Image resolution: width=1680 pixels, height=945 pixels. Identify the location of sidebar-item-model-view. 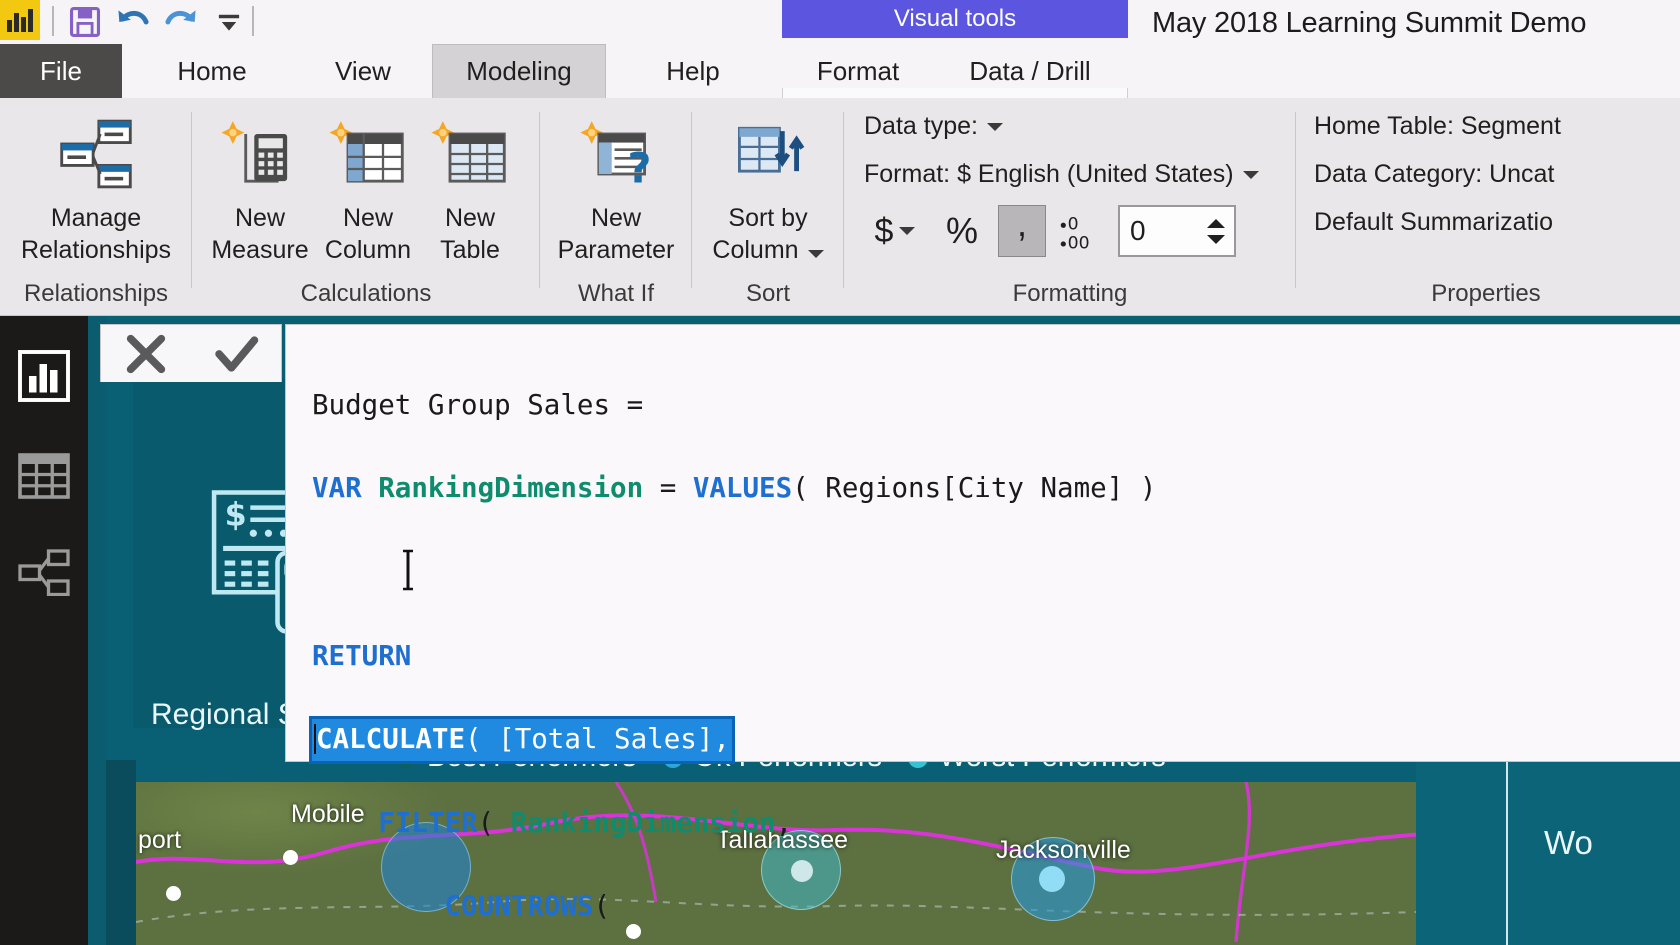
(44, 572).